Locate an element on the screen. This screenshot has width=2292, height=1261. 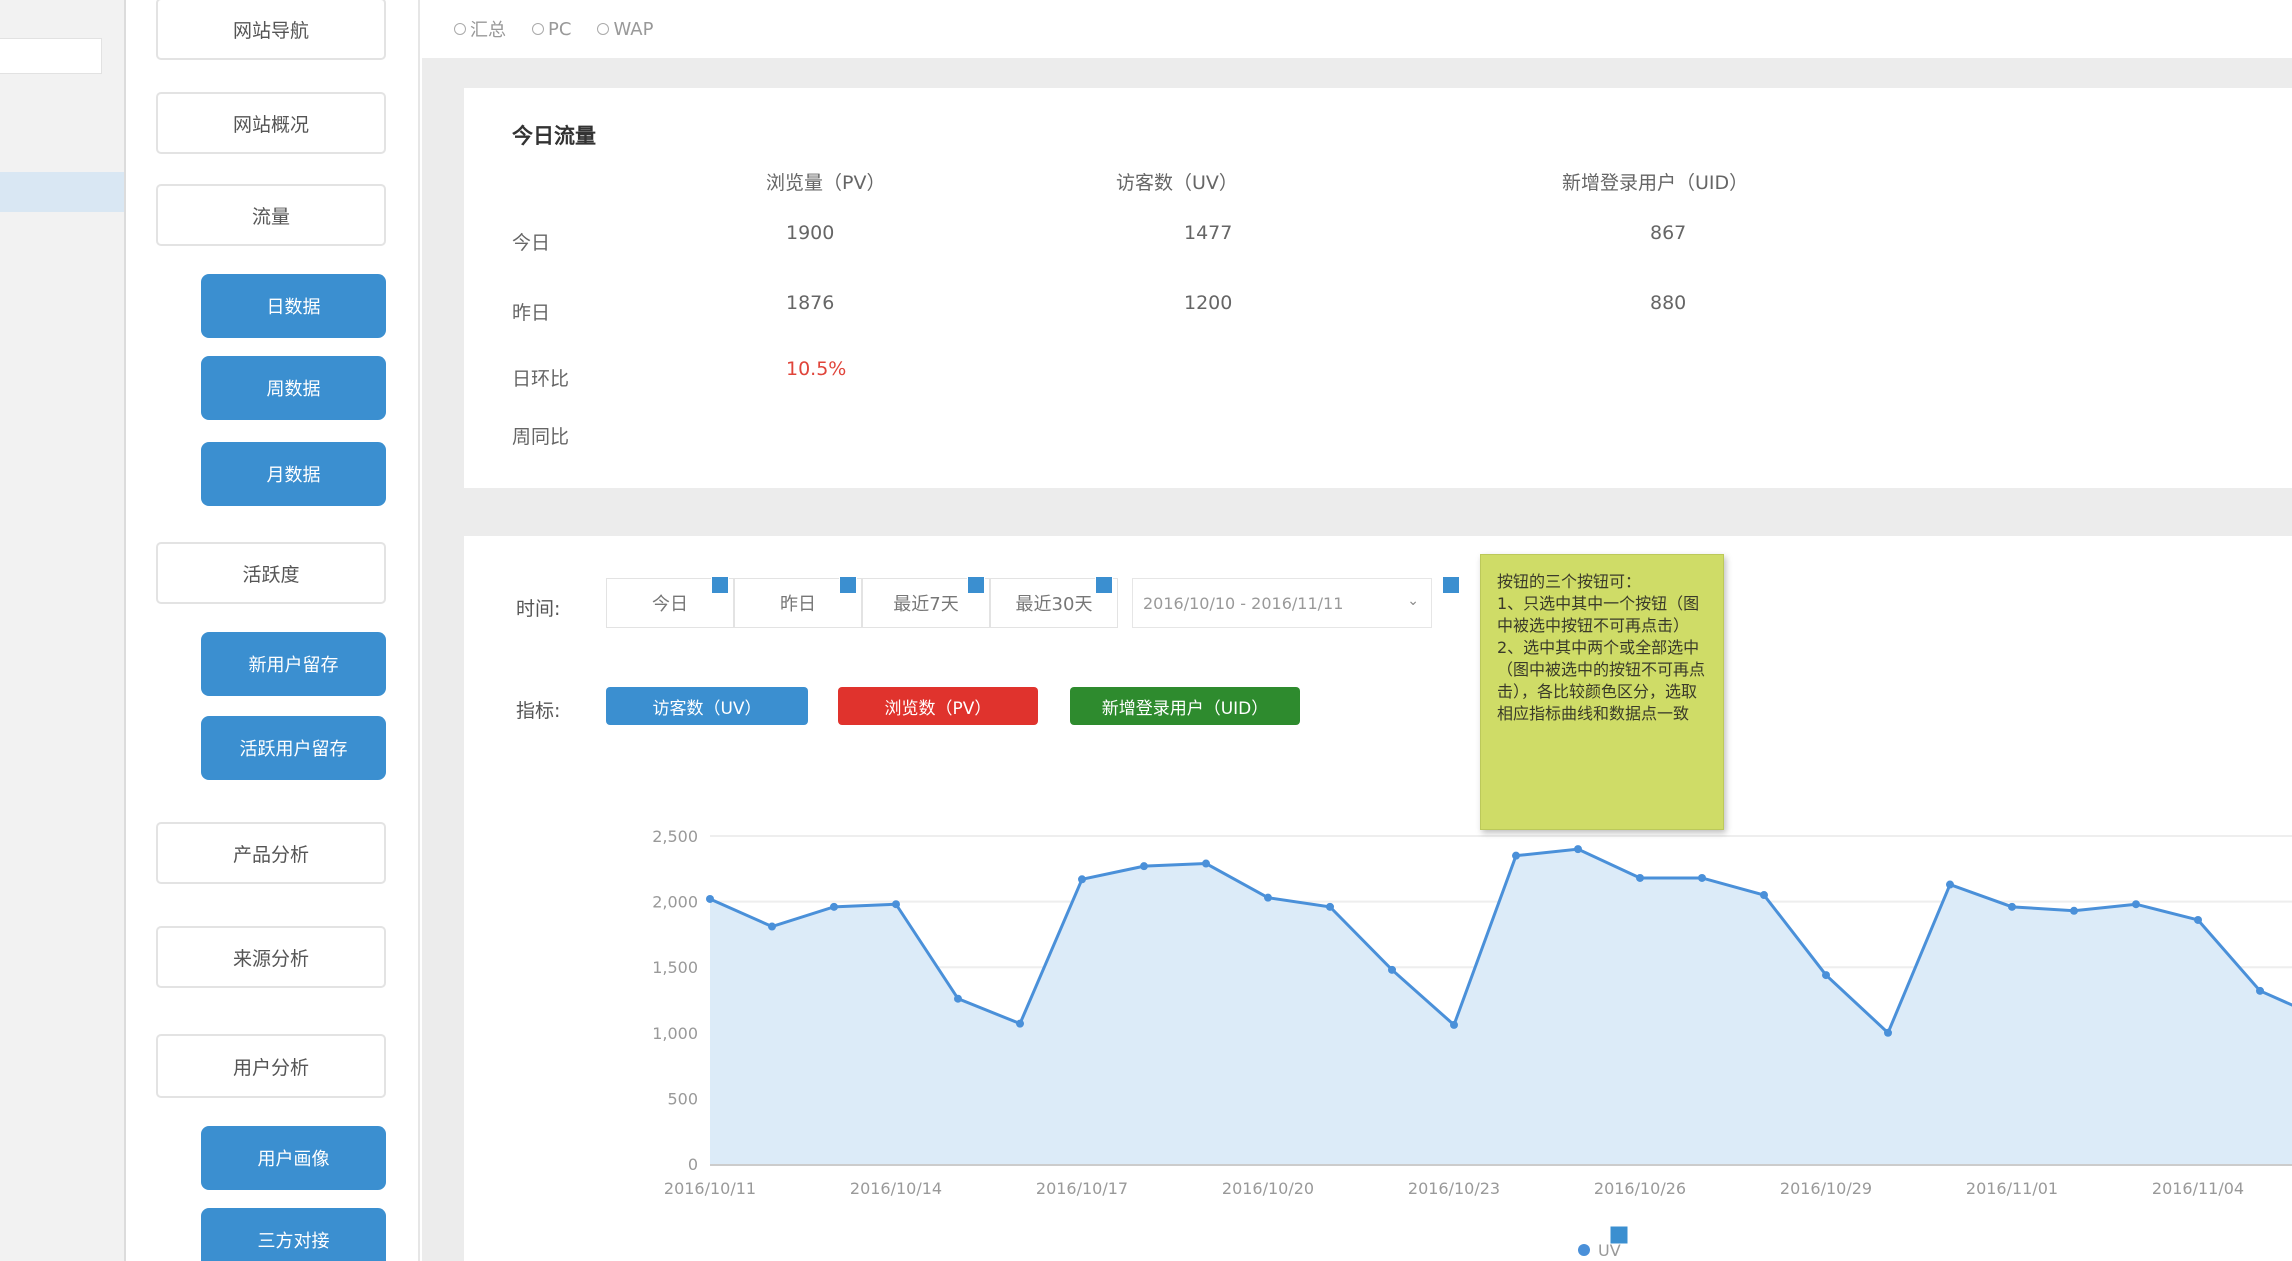
platform-radio-all: 汇总 is located at coordinates (480, 29).